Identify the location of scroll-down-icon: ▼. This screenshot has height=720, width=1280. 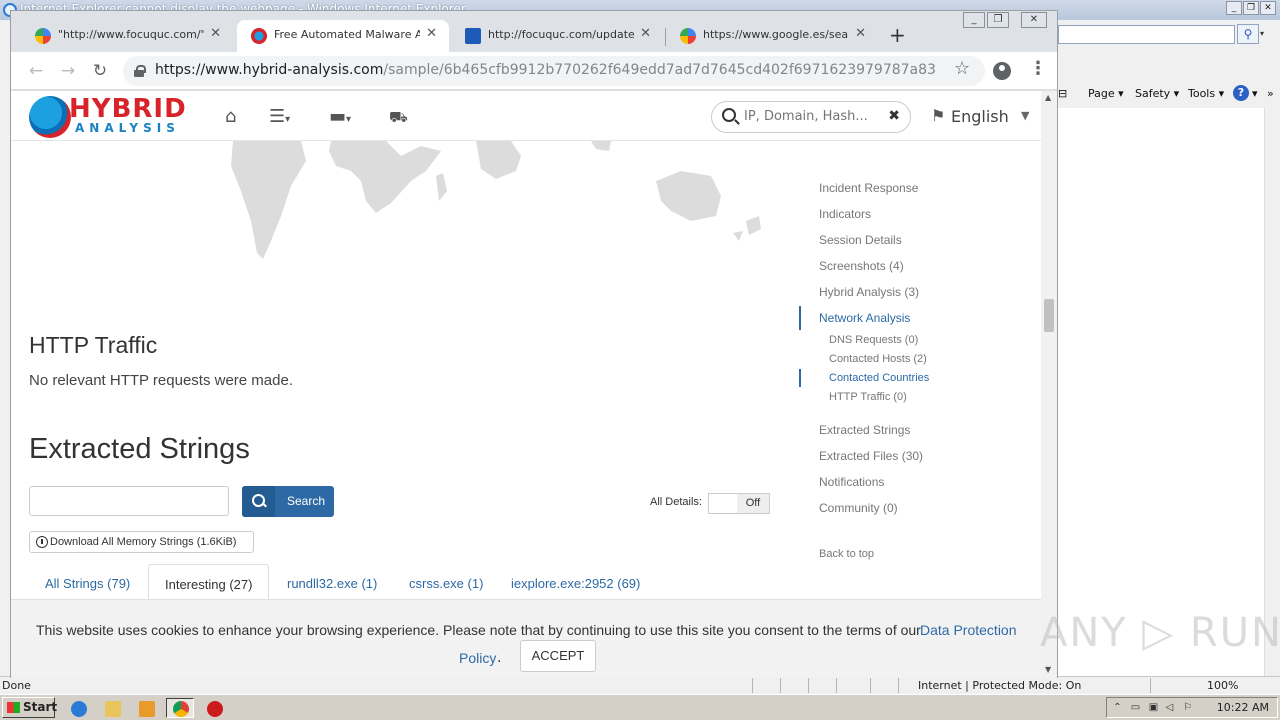
(1048, 669).